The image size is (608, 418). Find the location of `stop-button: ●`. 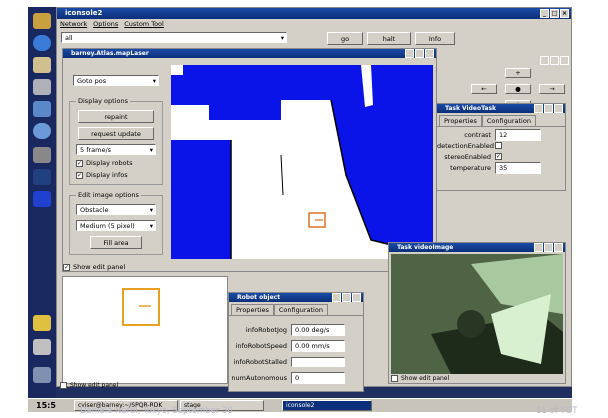

stop-button: ● is located at coordinates (518, 89).